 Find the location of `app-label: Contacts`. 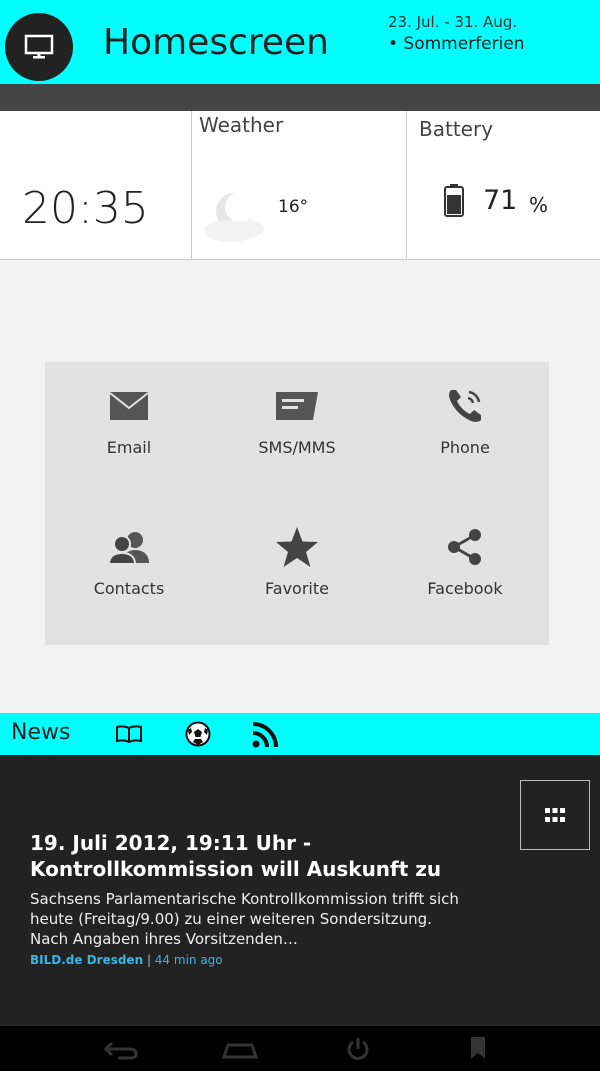

app-label: Contacts is located at coordinates (129, 588).